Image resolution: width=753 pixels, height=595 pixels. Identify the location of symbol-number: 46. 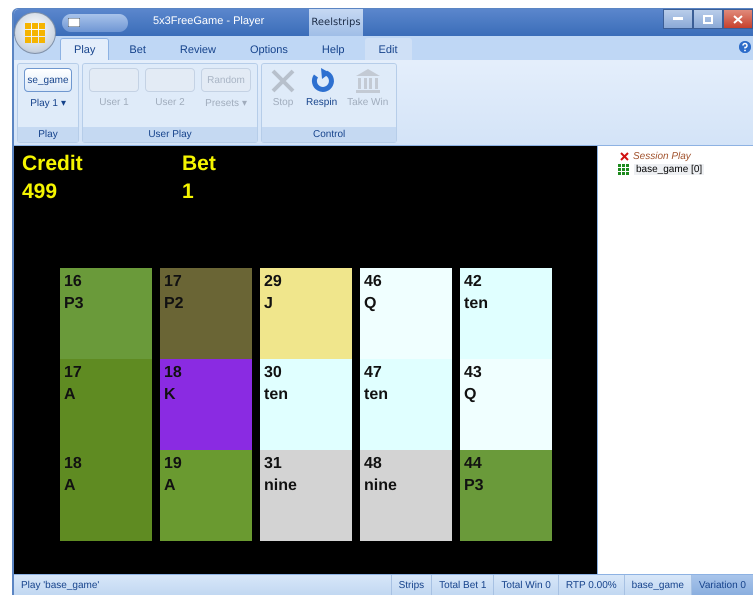
(373, 282).